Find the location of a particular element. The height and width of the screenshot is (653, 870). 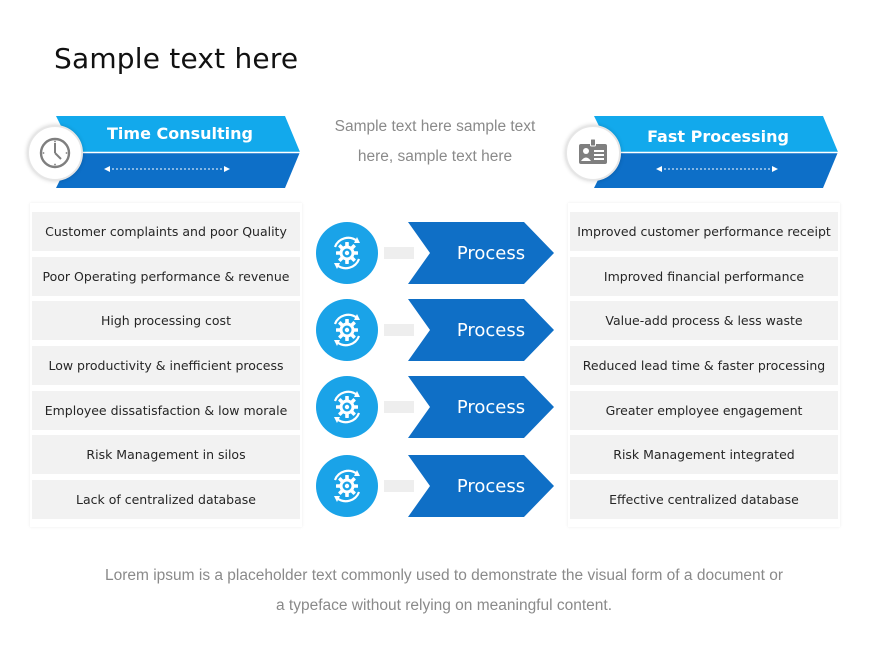

list-item: Lack of centralized database is located at coordinates (166, 499).